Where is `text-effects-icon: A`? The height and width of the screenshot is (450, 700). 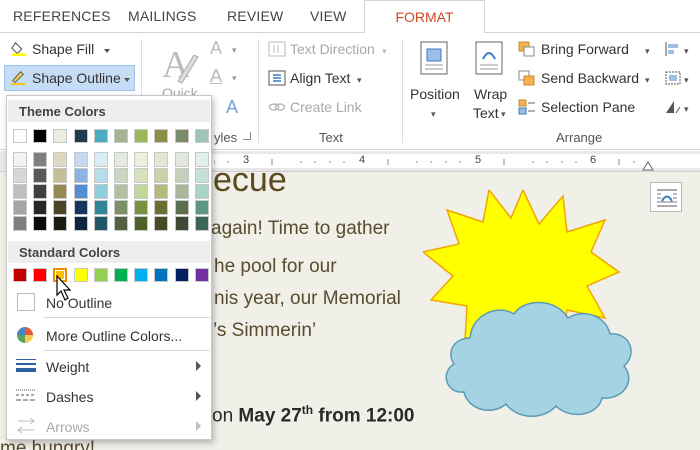 text-effects-icon: A is located at coordinates (232, 107).